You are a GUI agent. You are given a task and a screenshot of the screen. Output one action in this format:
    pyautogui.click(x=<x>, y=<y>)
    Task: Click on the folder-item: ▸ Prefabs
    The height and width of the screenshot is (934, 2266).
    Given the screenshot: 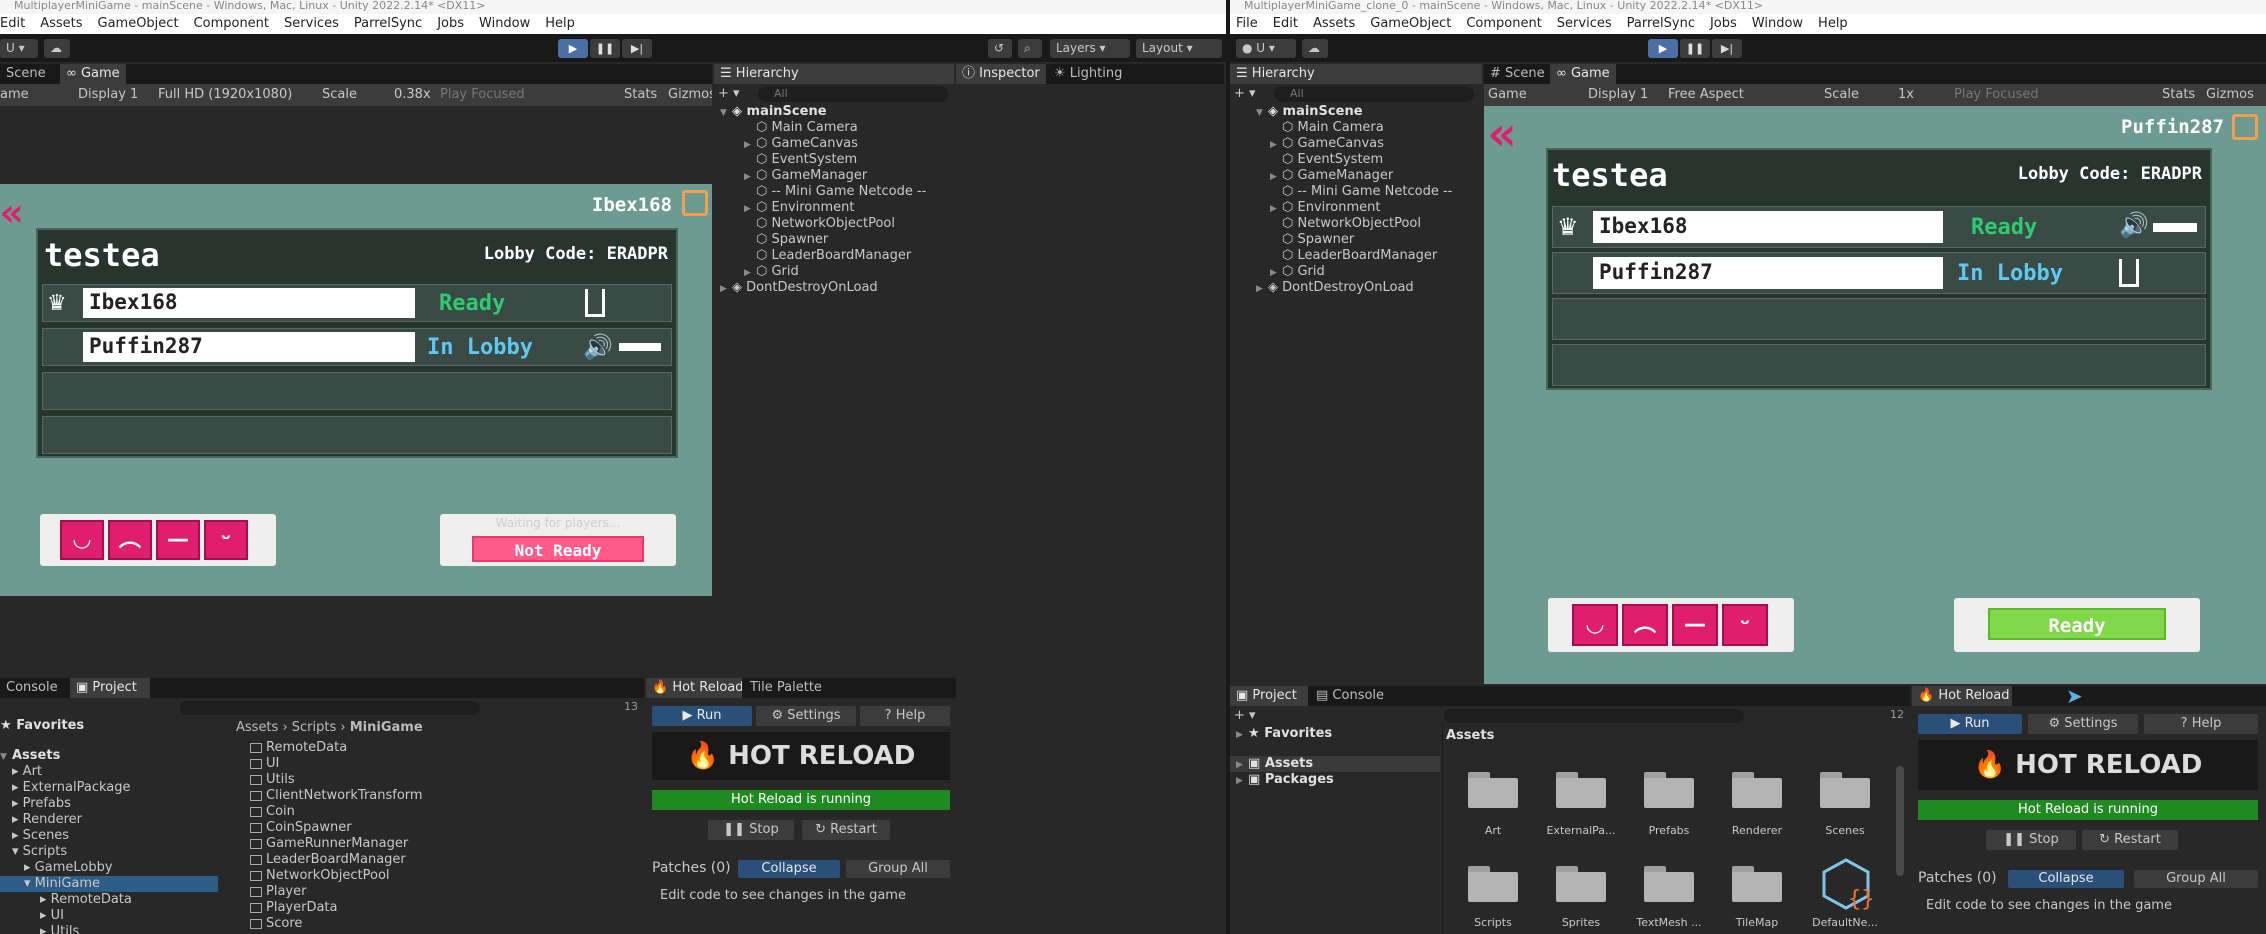 What is the action you would take?
    pyautogui.click(x=41, y=804)
    